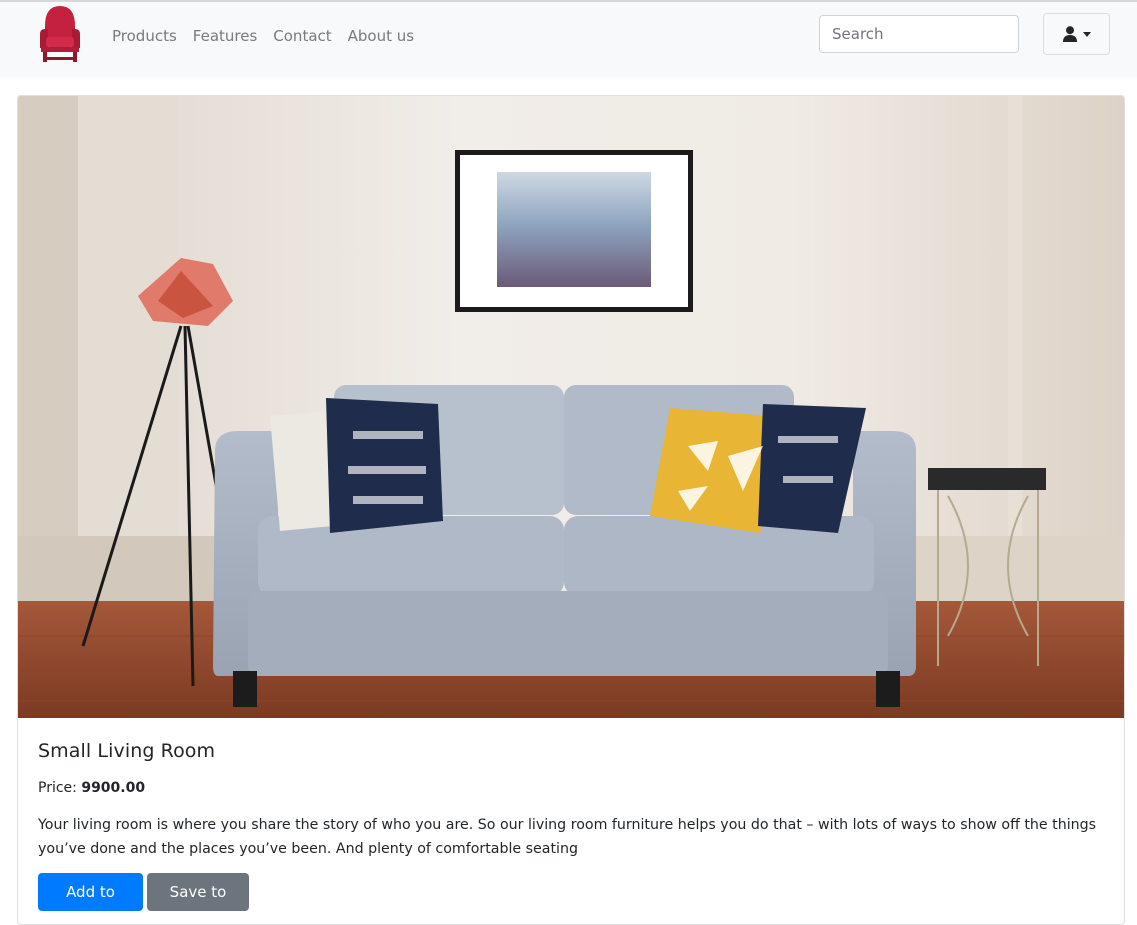  What do you see at coordinates (302, 37) in the screenshot?
I see `nav-link-contact: Contact` at bounding box center [302, 37].